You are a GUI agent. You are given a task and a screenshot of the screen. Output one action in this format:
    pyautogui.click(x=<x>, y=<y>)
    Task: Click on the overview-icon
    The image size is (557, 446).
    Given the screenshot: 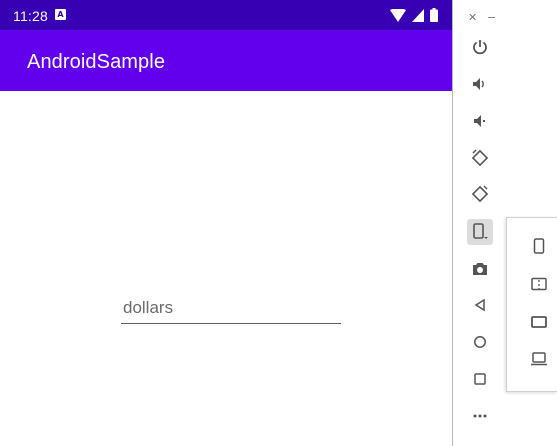 What is the action you would take?
    pyautogui.click(x=480, y=379)
    